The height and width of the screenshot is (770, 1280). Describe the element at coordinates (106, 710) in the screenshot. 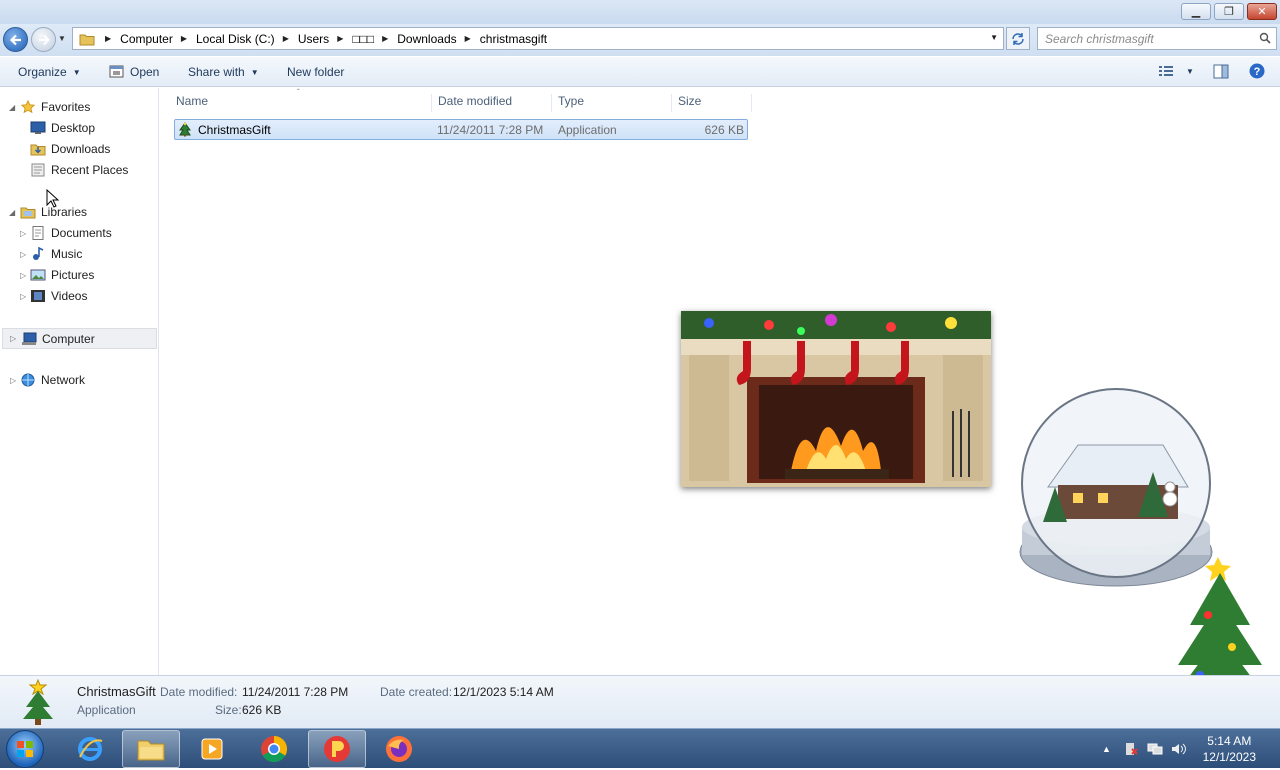

I see `details-file-type: Application` at that location.